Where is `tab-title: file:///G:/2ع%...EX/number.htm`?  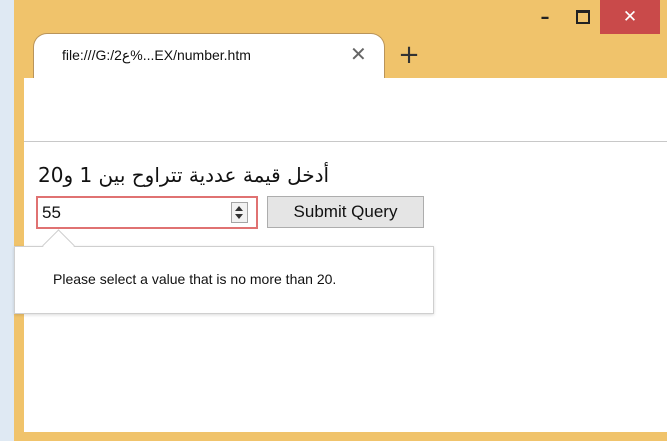 tab-title: file:///G:/2ع%...EX/number.htm is located at coordinates (156, 55).